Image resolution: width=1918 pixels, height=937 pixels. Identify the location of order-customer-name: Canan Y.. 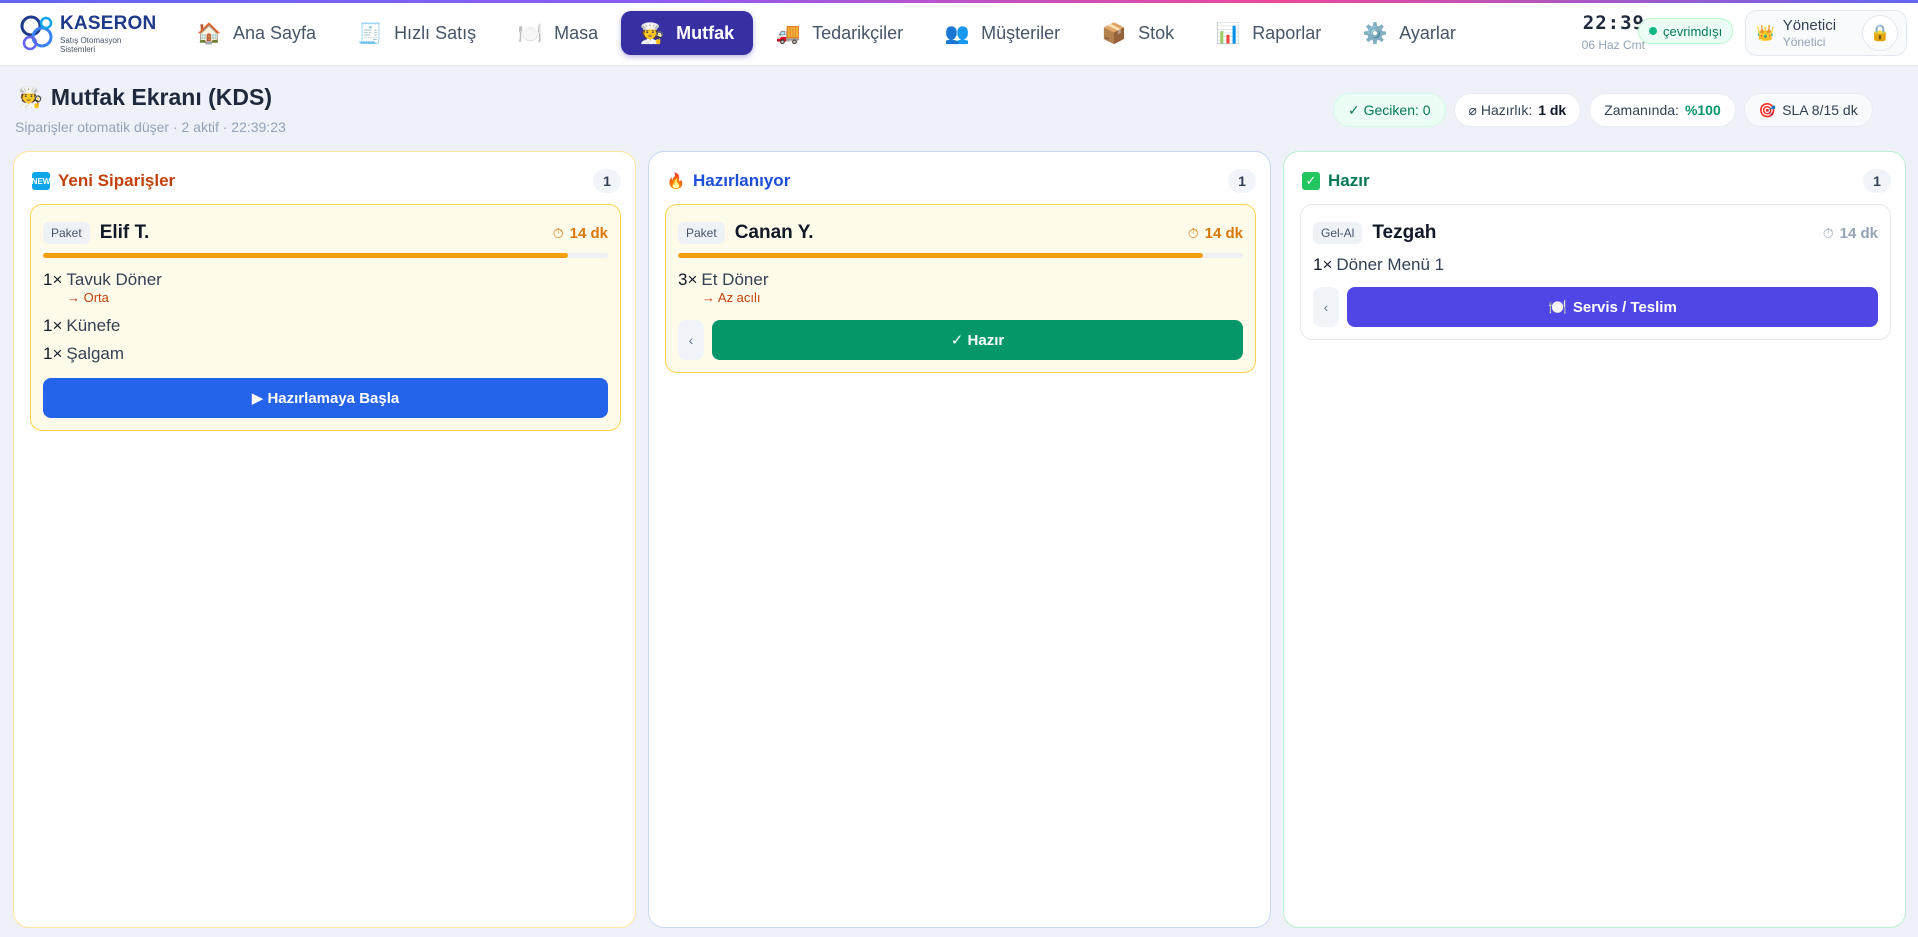
(774, 232).